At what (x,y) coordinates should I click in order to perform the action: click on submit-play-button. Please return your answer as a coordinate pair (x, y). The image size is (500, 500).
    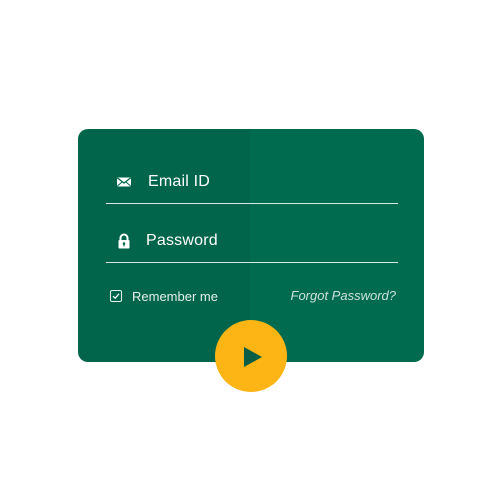
    Looking at the image, I should click on (251, 356).